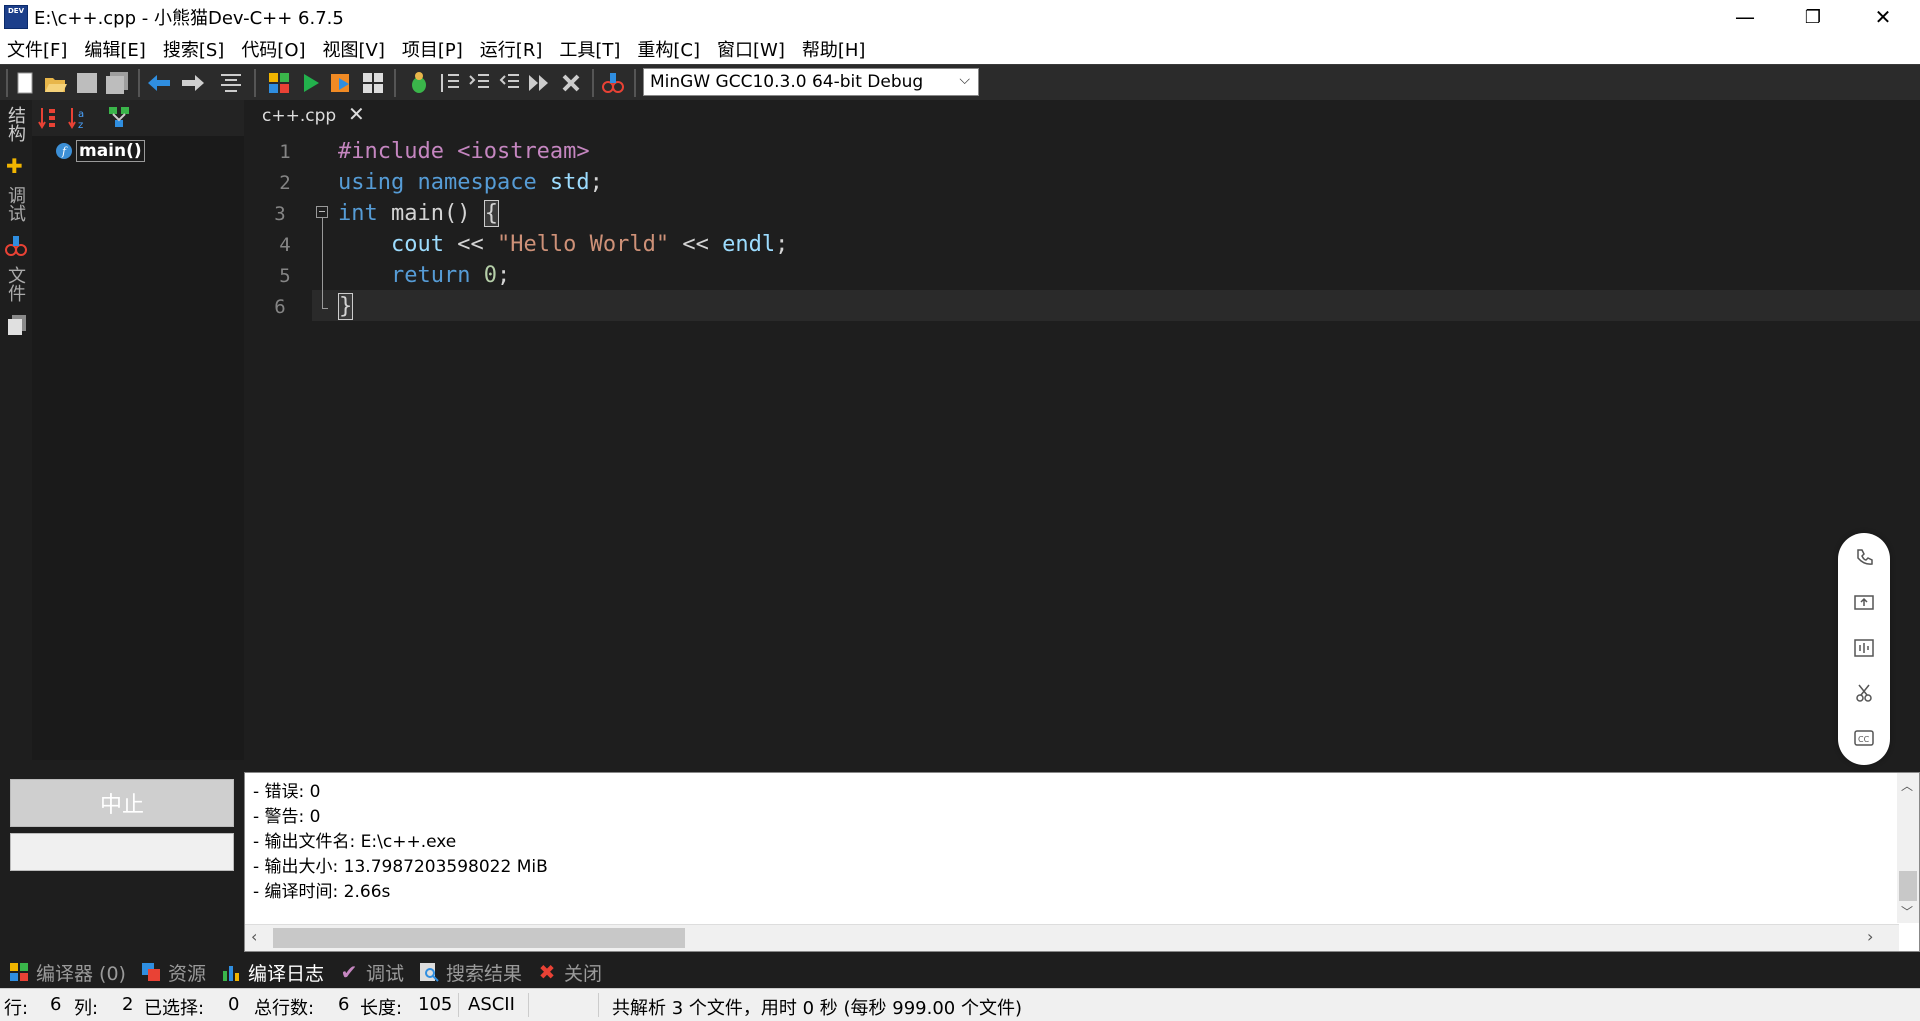 This screenshot has height=1021, width=1920. I want to click on tab-debug: 调试, so click(16, 204).